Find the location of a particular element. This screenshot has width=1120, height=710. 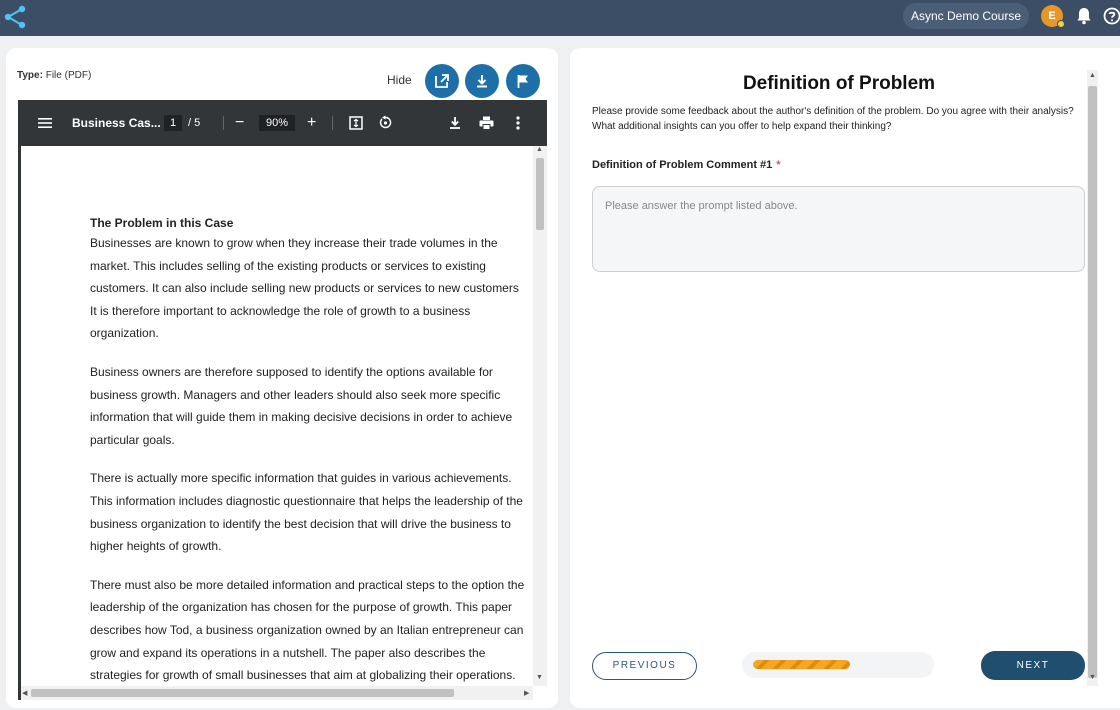

help-icon is located at coordinates (1111, 16).